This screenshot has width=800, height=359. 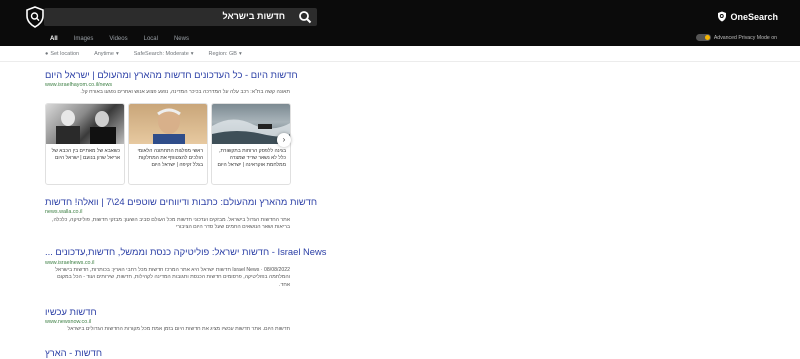 What do you see at coordinates (222, 54) in the screenshot?
I see `region-filter-label: Region: GB` at bounding box center [222, 54].